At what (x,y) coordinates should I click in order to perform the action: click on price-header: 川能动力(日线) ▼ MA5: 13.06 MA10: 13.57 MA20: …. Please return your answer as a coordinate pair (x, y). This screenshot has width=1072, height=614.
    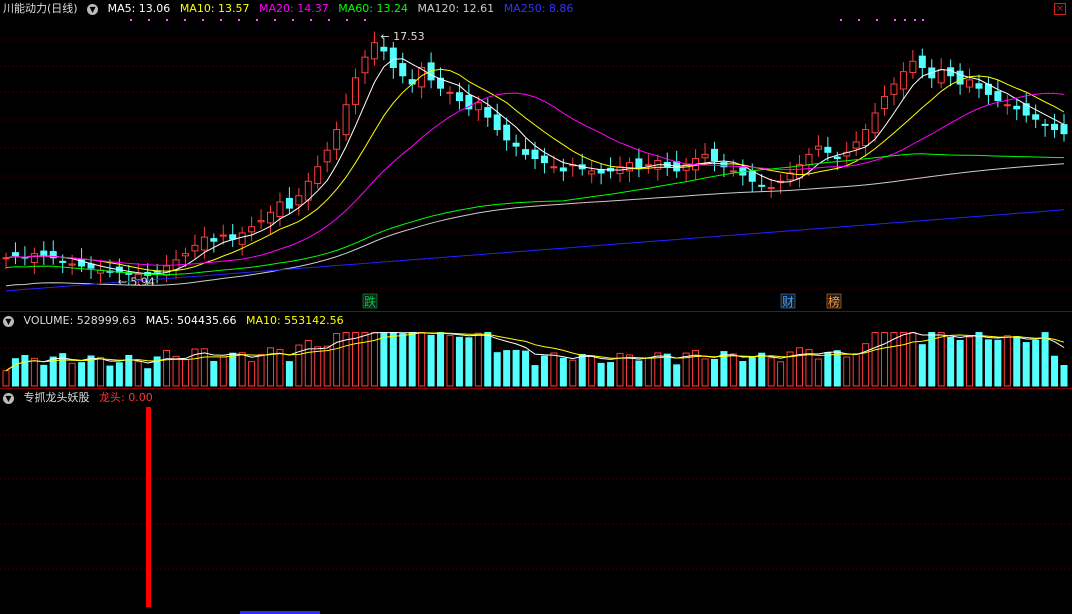
    Looking at the image, I should click on (289, 9).